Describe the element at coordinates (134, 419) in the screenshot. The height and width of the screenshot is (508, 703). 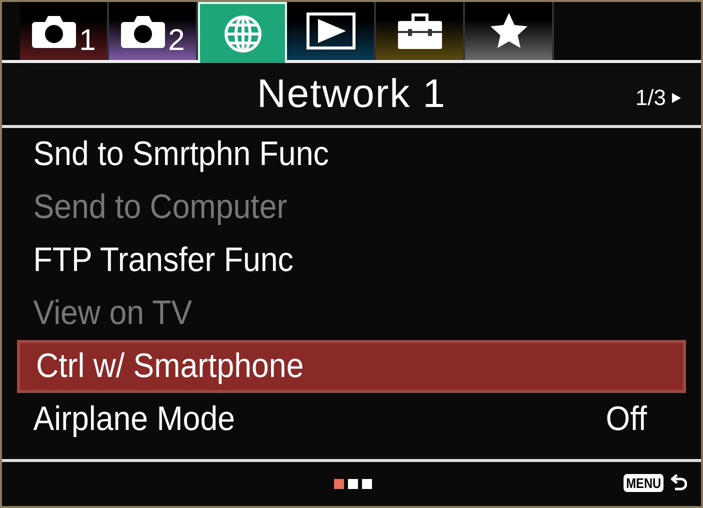
I see `menu-item-label: Airplane Mode` at that location.